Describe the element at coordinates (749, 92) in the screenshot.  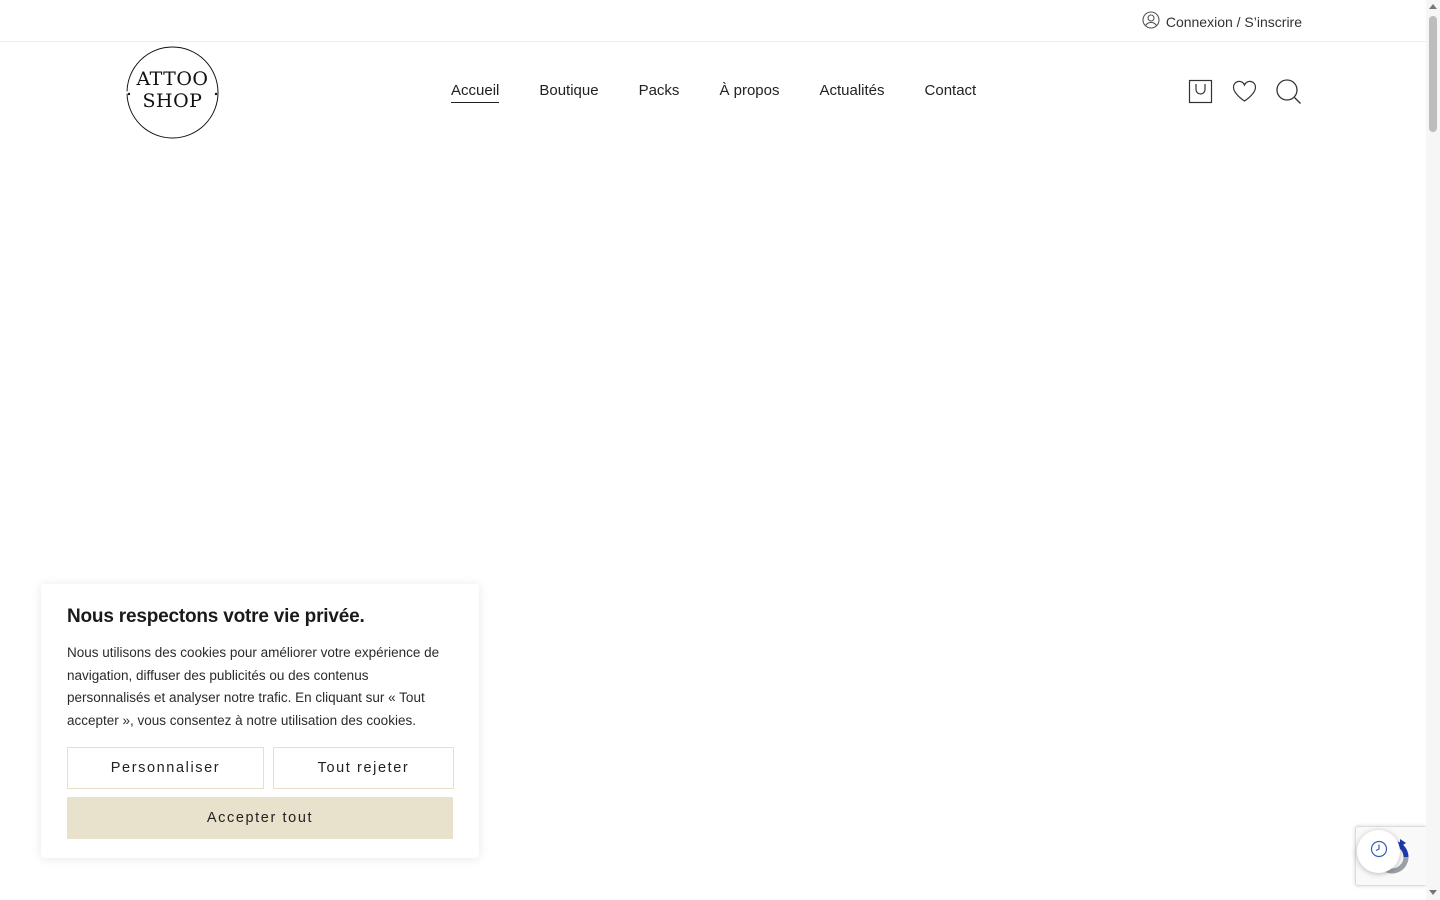
I see `nav-item-a-propos: À propos` at that location.